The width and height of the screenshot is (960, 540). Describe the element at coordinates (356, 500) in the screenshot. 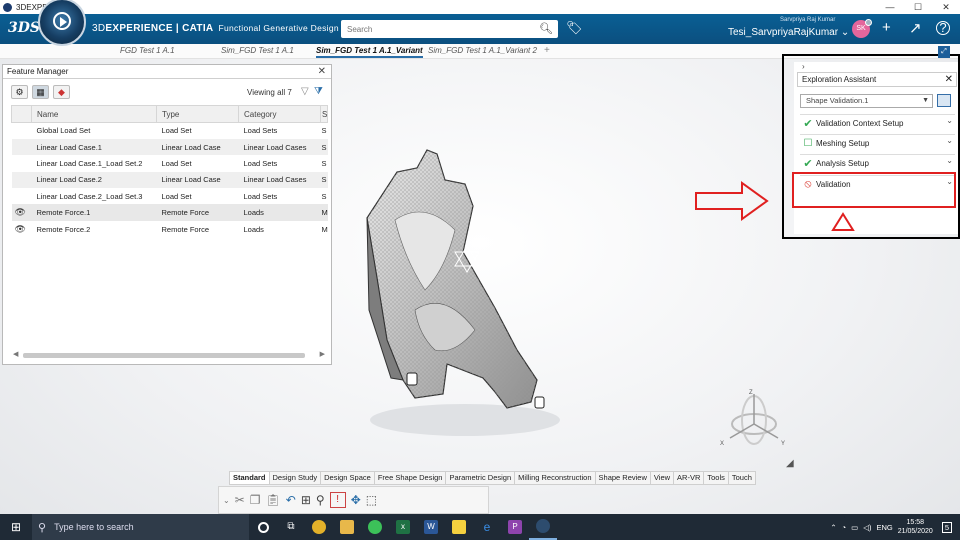

I see `move-icon: ✥` at that location.